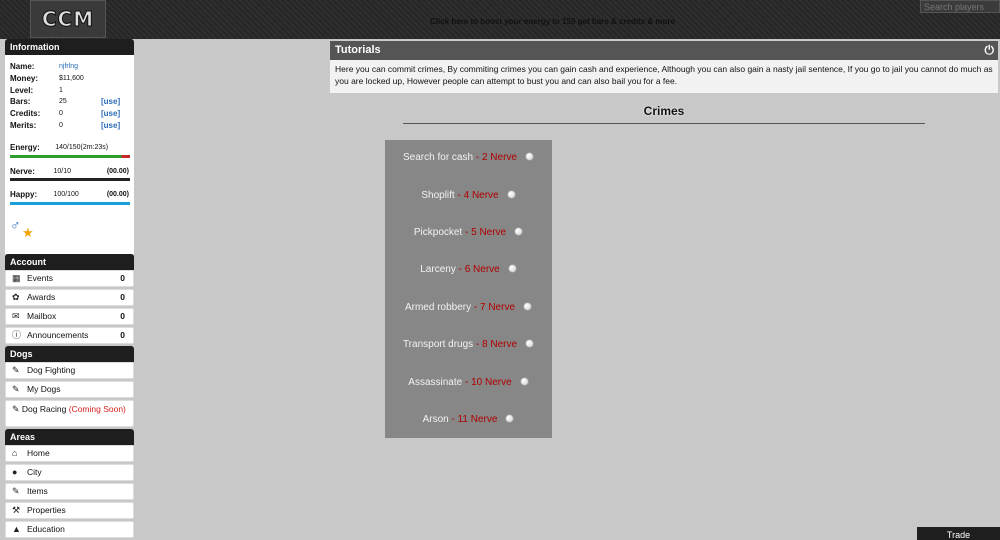 The image size is (1000, 540). Describe the element at coordinates (110, 126) in the screenshot. I see `use-merits-link: [use]` at that location.